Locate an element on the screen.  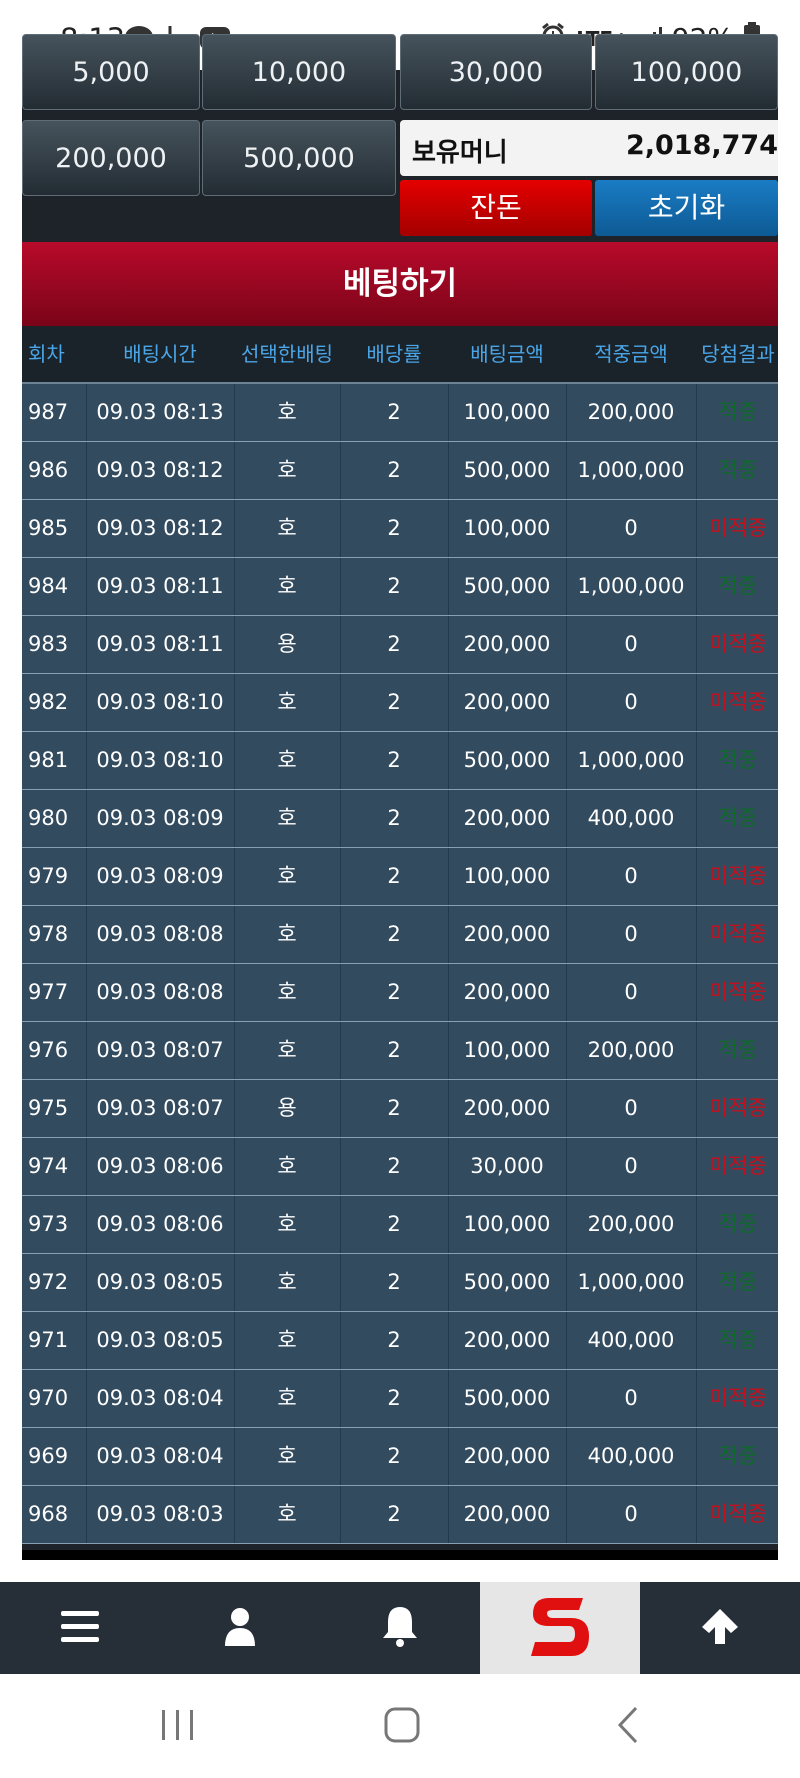
cell-bet-time: 09.03 08:08 is located at coordinates (160, 992).